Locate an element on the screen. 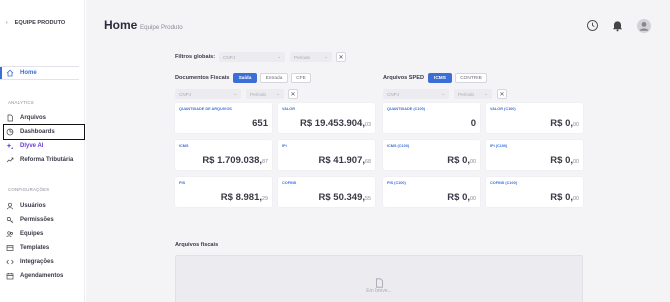  page-title: Home is located at coordinates (121, 25).